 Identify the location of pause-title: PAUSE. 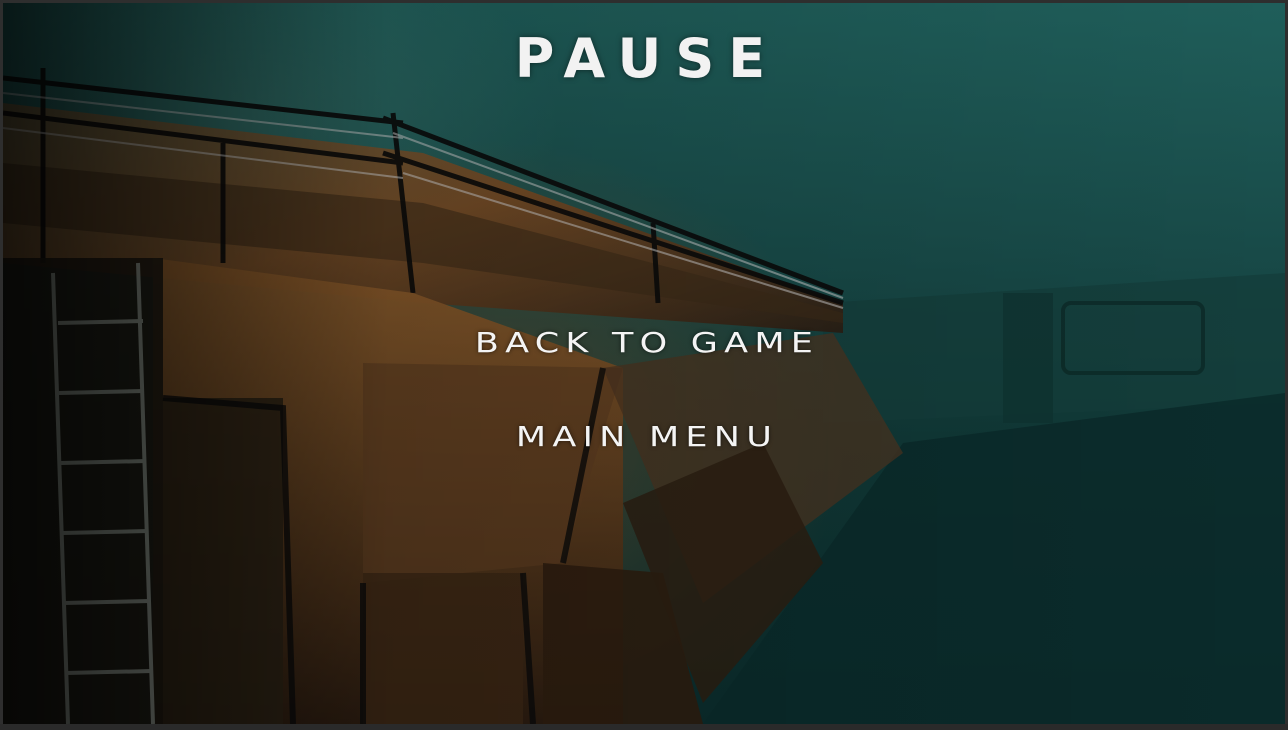
(647, 58).